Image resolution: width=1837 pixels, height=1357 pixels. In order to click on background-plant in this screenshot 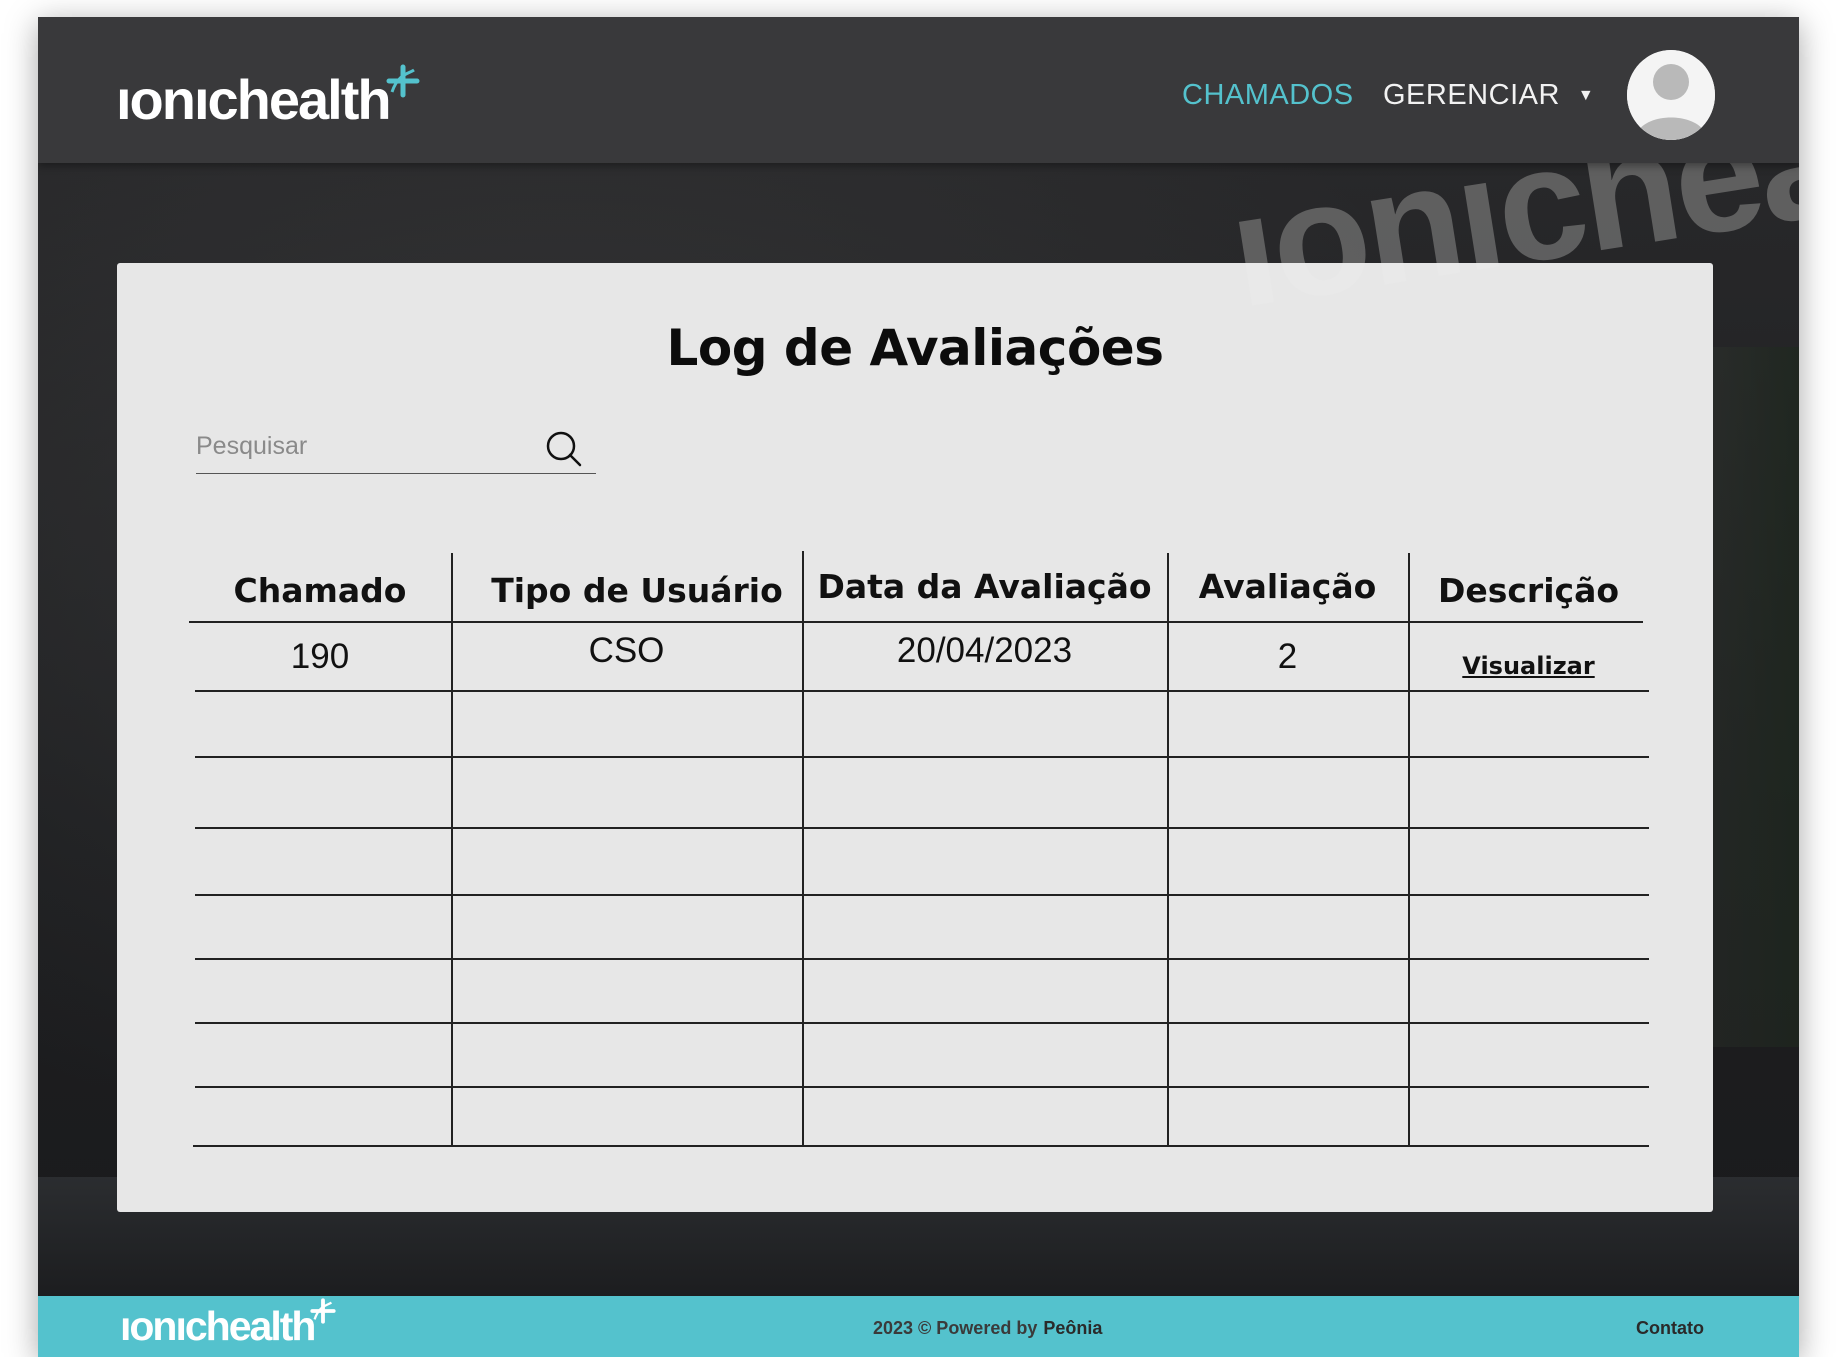, I will do `click(1754, 697)`.